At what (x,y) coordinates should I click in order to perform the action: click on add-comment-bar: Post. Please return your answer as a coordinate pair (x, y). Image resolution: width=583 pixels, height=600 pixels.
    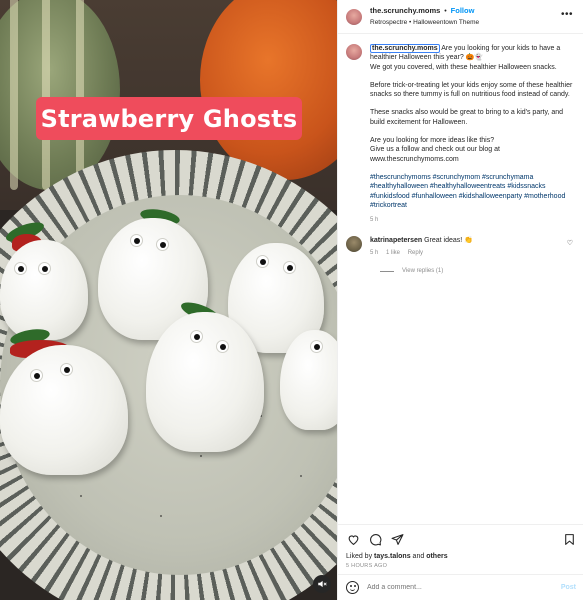
    Looking at the image, I should click on (460, 587).